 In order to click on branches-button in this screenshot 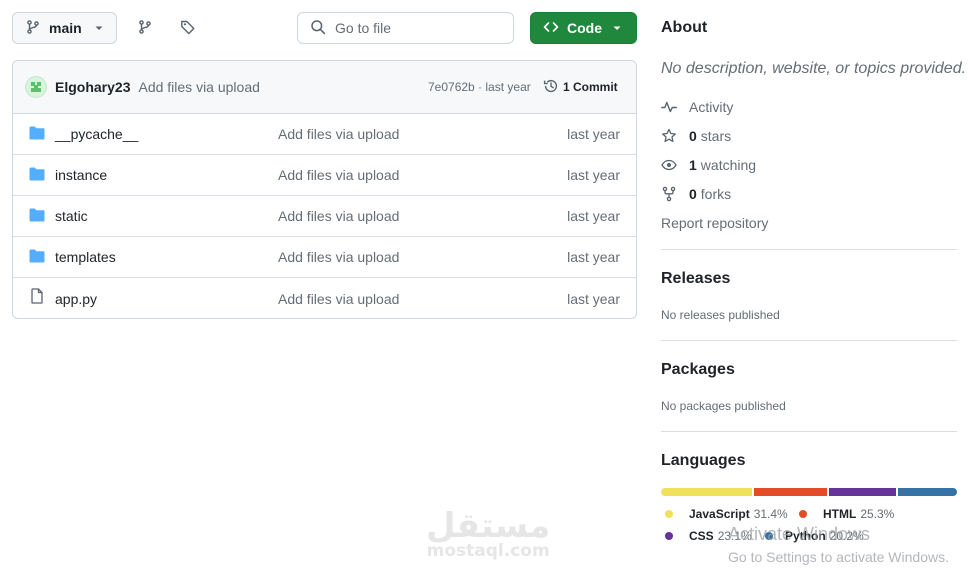, I will do `click(145, 28)`.